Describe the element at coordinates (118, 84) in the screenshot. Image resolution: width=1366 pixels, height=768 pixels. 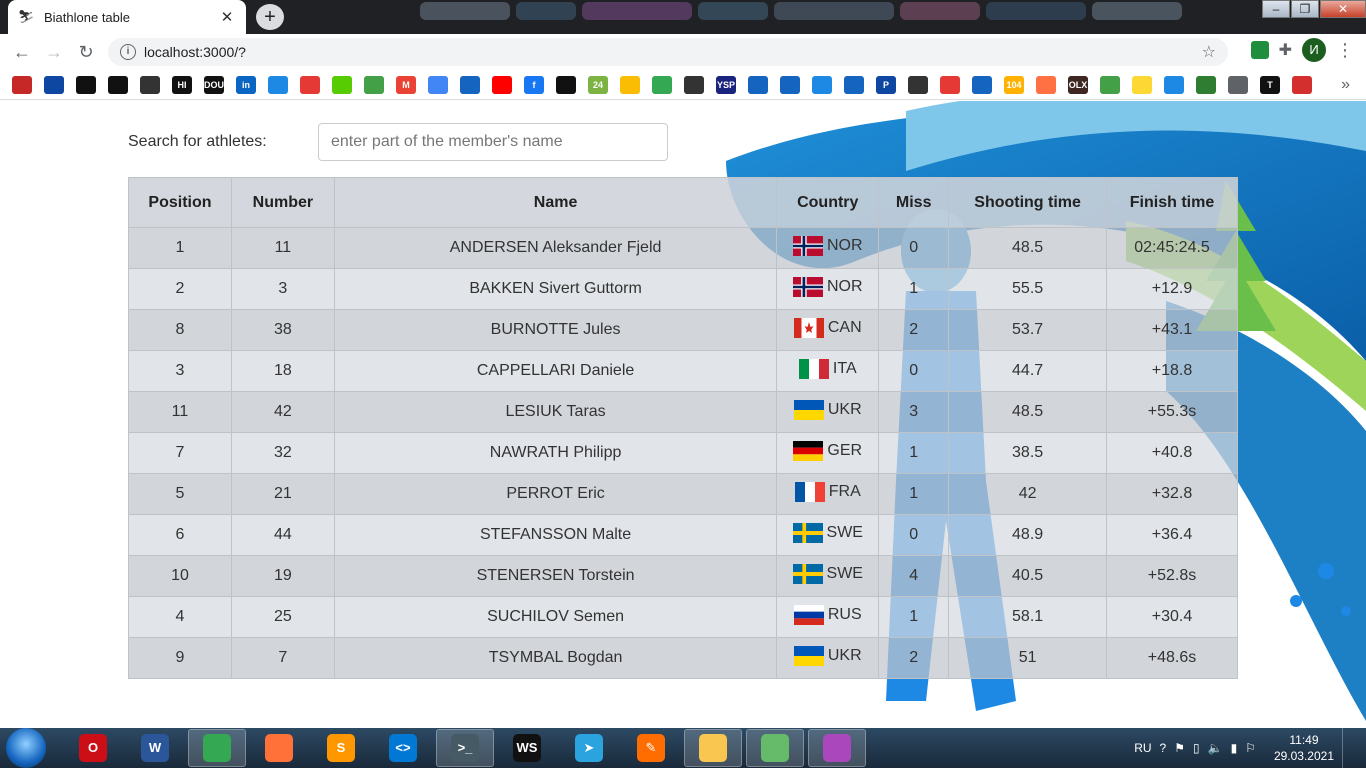
I see `codepen-icon` at that location.